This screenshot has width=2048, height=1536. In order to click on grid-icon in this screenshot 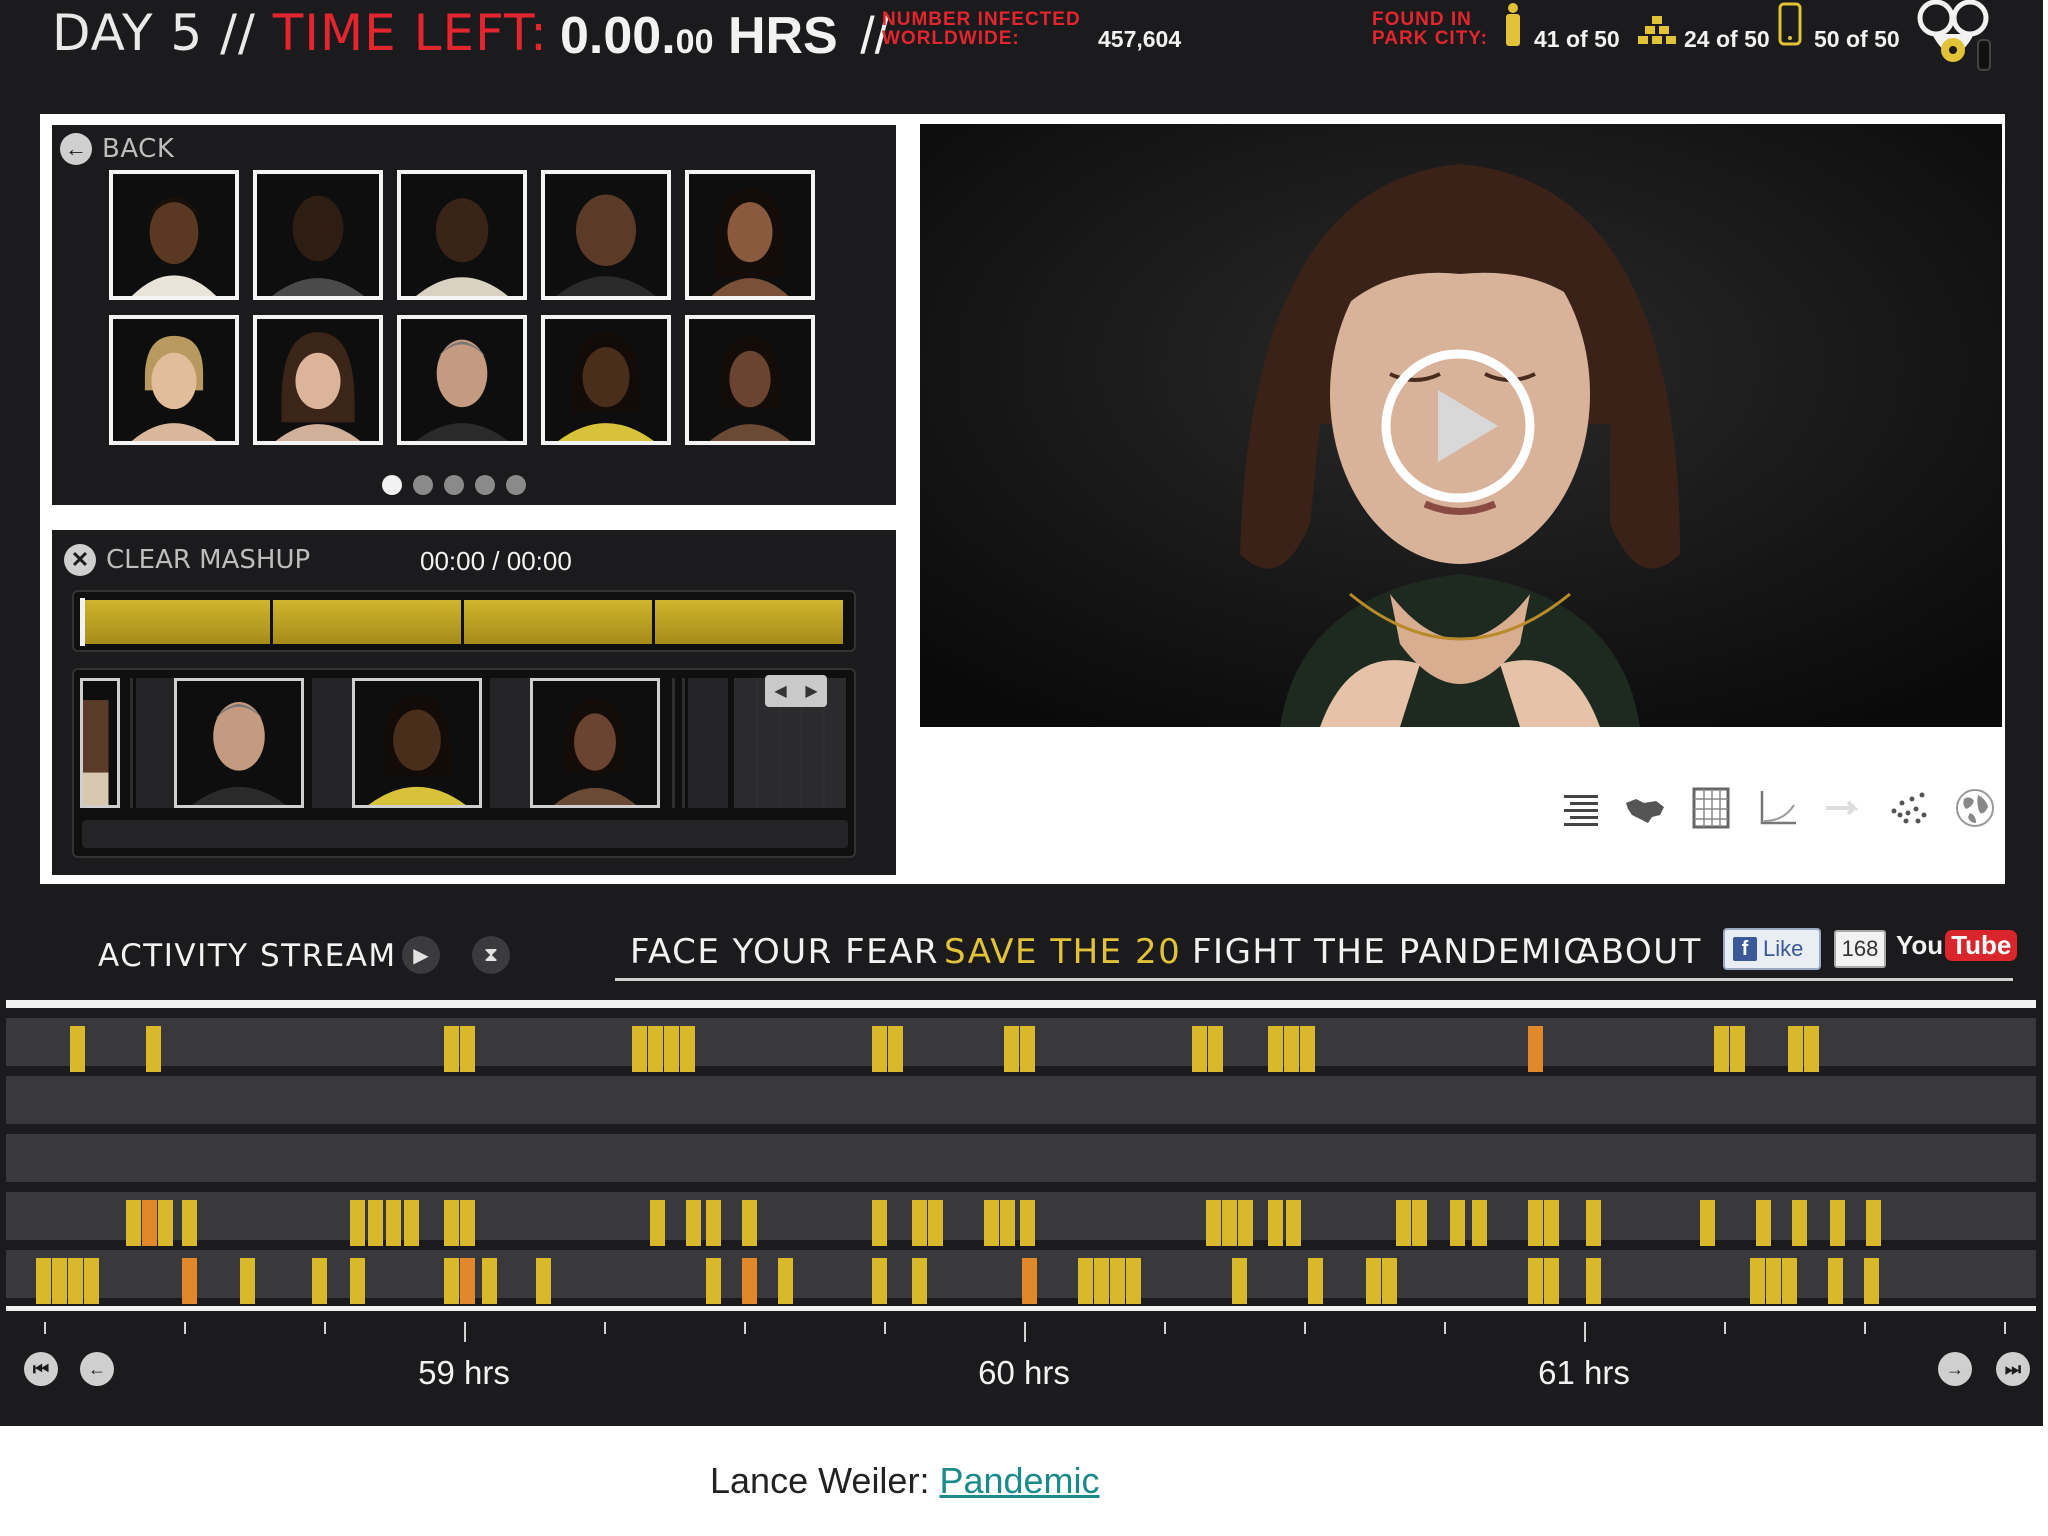, I will do `click(1711, 808)`.